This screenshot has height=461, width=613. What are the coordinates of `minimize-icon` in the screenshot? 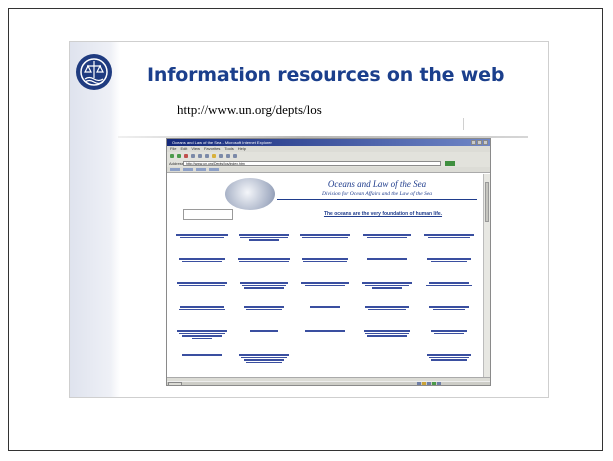 It's located at (473, 142).